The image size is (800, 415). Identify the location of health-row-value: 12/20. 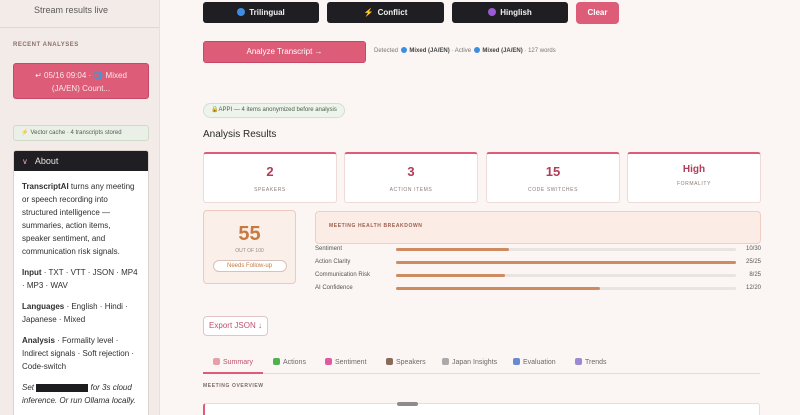
(753, 288).